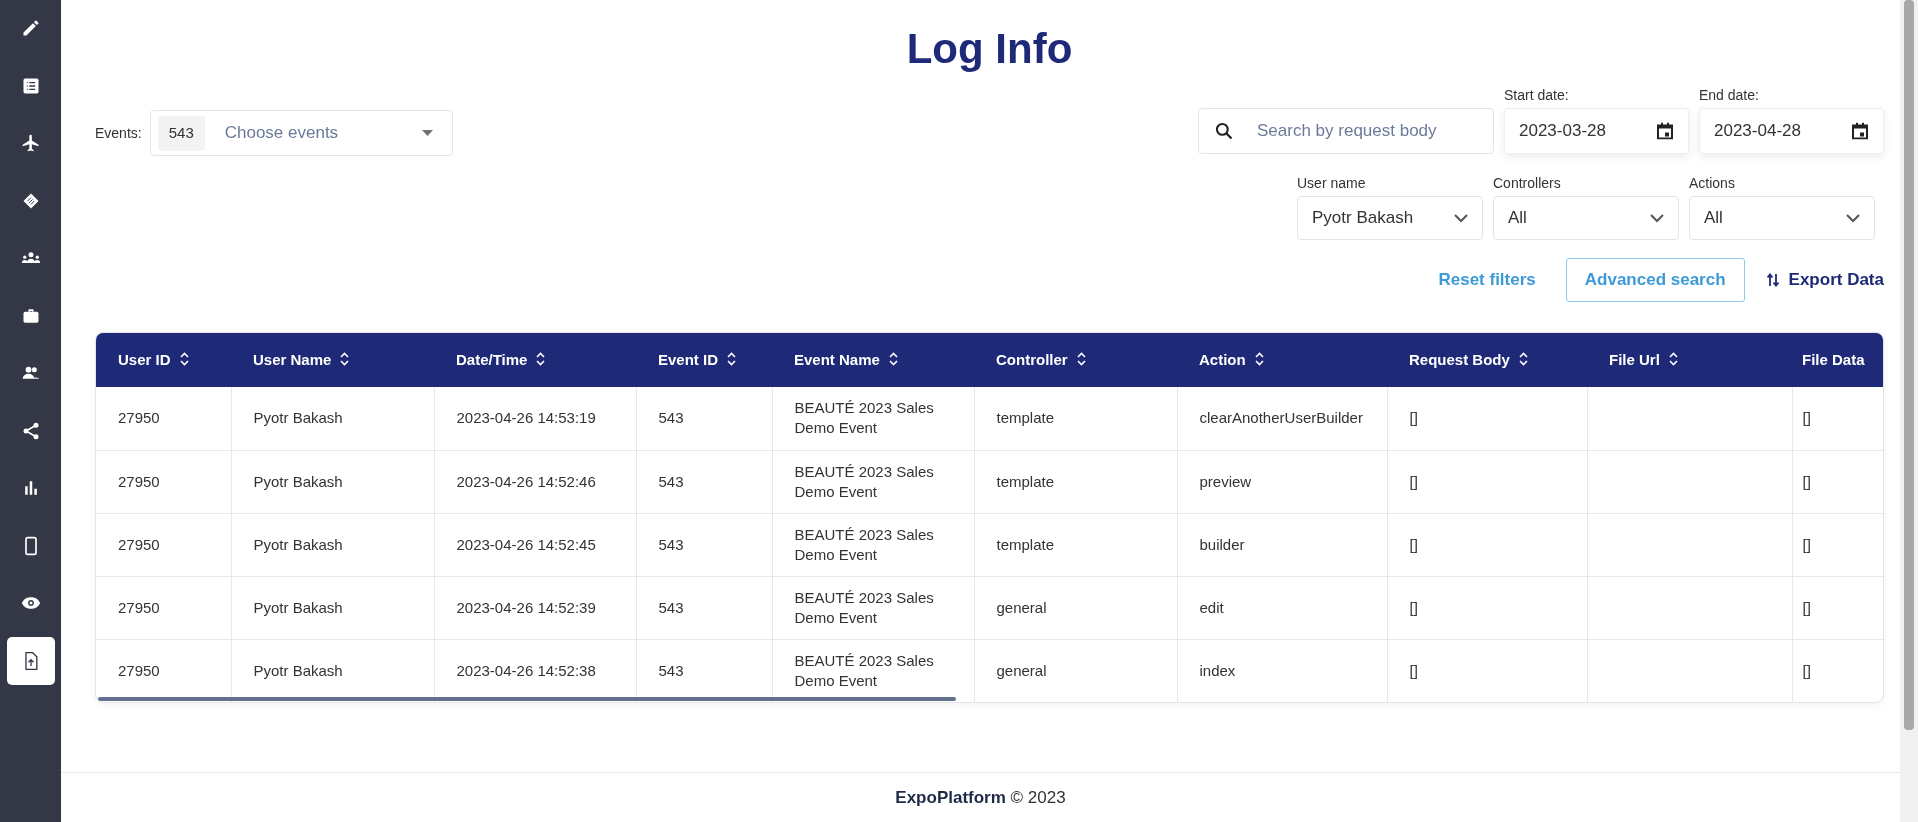  What do you see at coordinates (1689, 360) in the screenshot?
I see `column-header: File Url` at bounding box center [1689, 360].